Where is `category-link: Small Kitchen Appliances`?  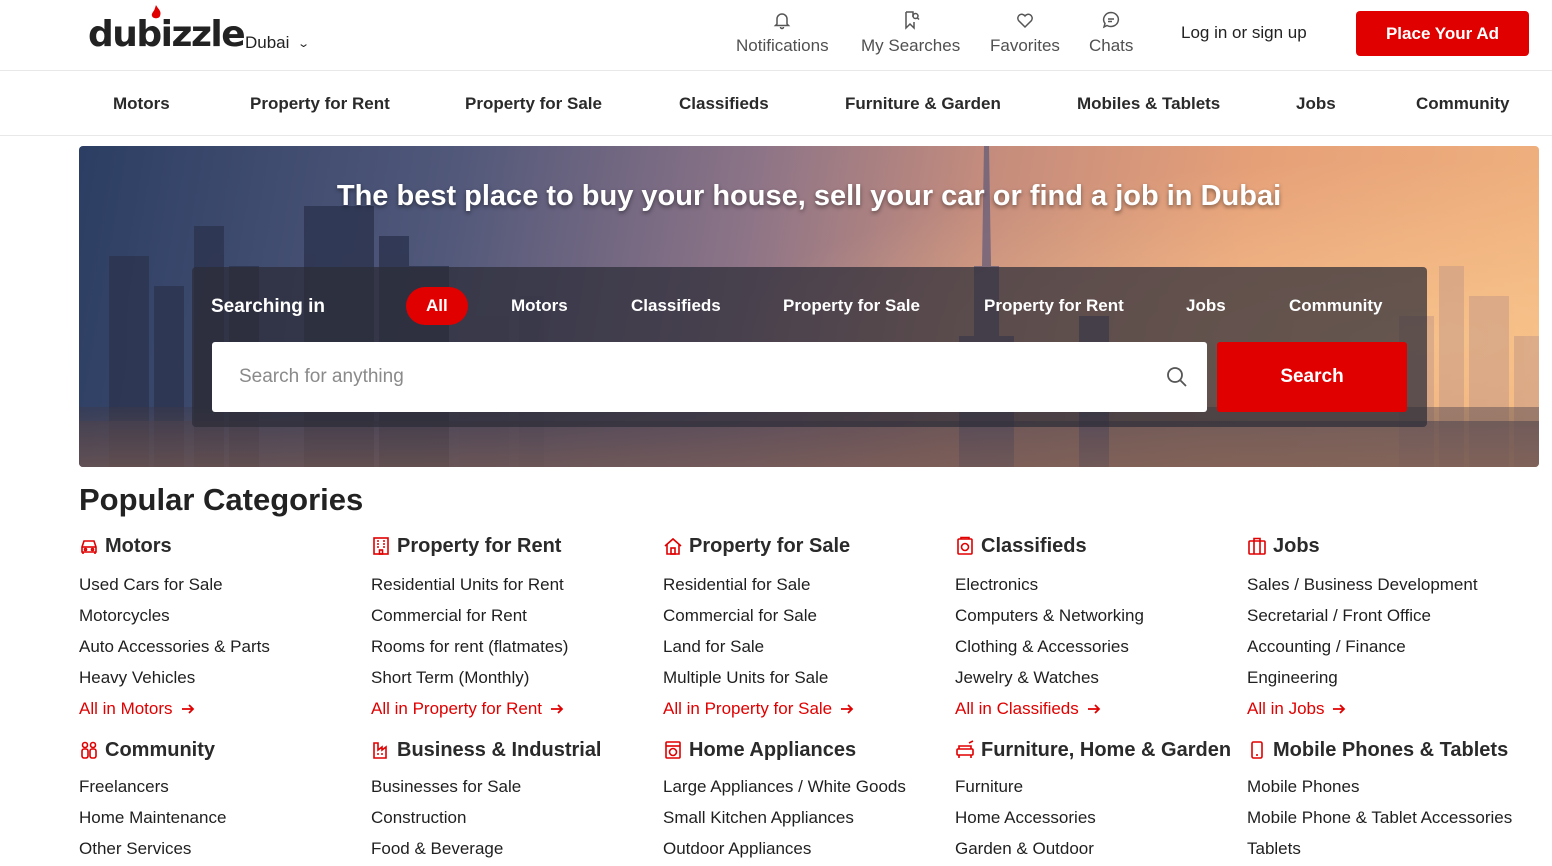 category-link: Small Kitchen Appliances is located at coordinates (808, 817).